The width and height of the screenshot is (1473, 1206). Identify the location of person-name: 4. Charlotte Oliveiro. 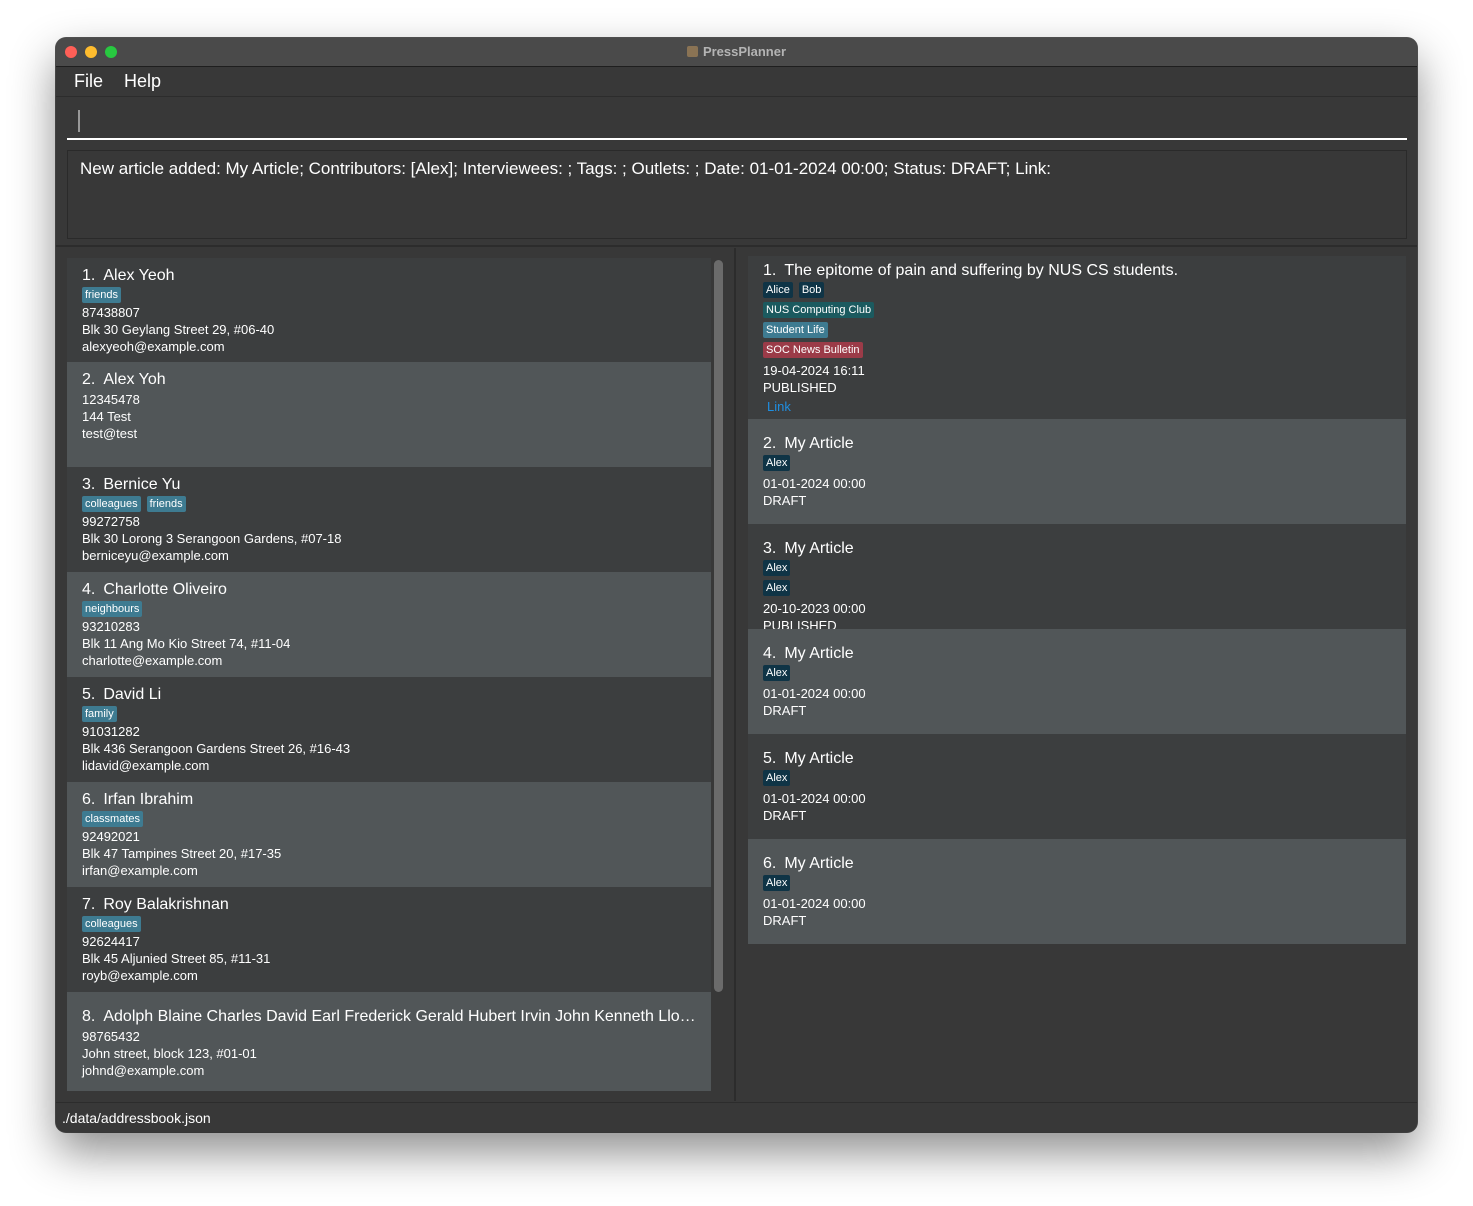
(389, 590).